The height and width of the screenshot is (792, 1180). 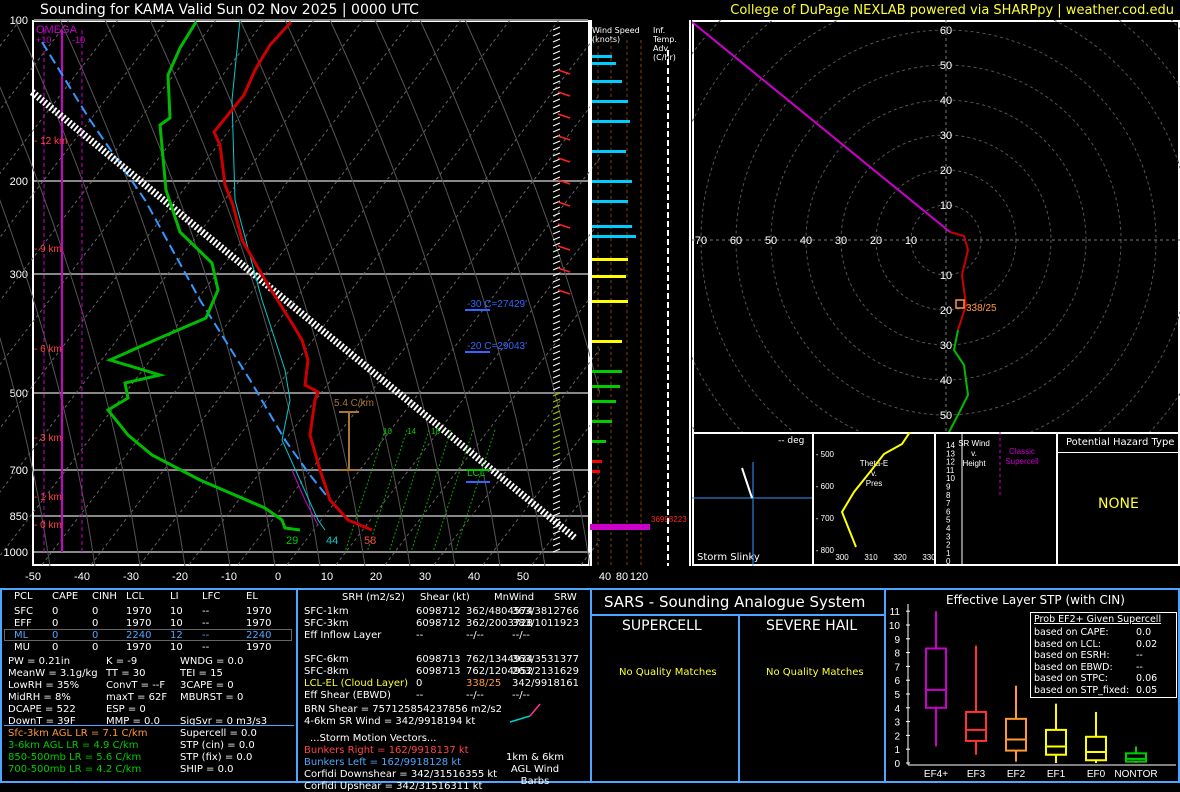 What do you see at coordinates (326, 659) in the screenshot?
I see `kinematics-cell: SFC-6km` at bounding box center [326, 659].